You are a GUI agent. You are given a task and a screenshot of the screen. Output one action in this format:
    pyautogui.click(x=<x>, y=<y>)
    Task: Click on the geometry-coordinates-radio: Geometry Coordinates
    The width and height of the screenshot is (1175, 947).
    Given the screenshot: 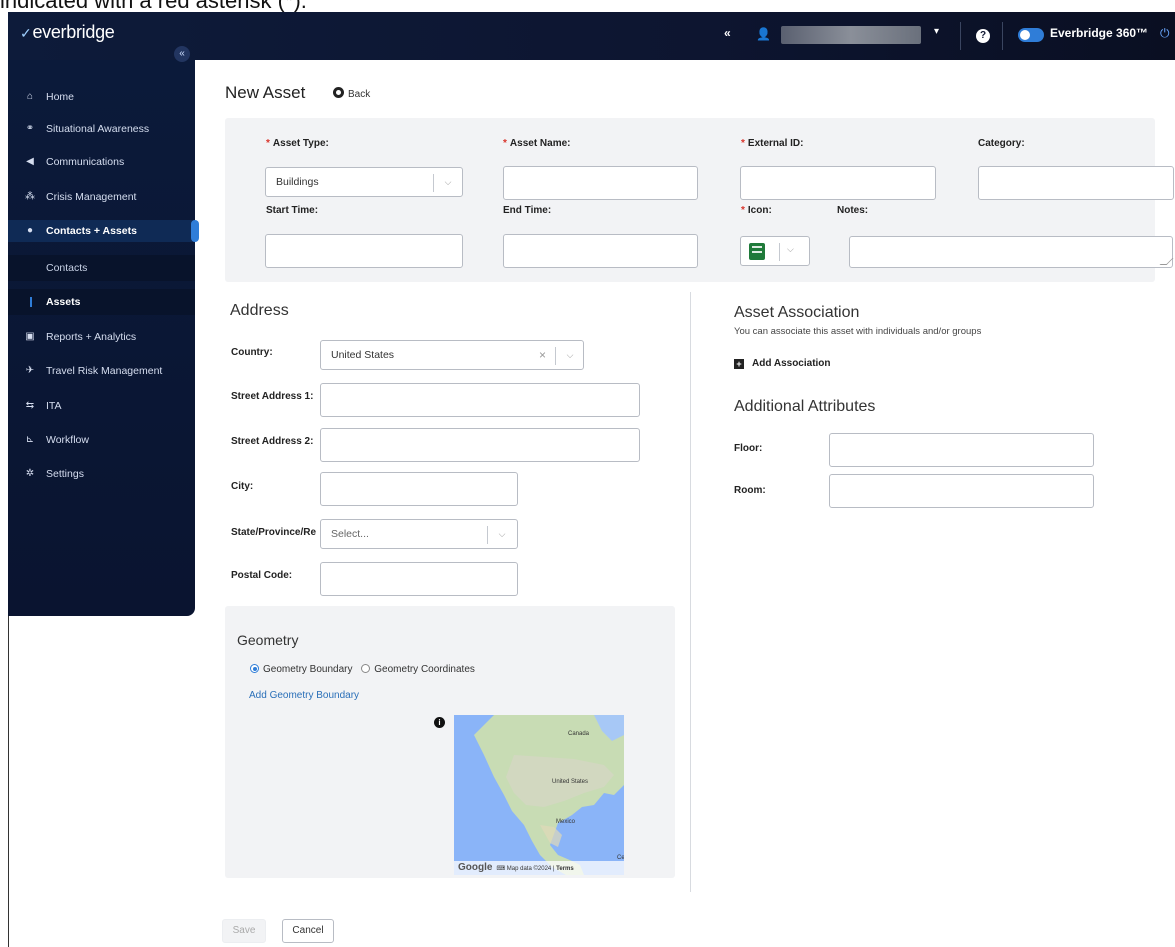 What is the action you would take?
    pyautogui.click(x=418, y=669)
    